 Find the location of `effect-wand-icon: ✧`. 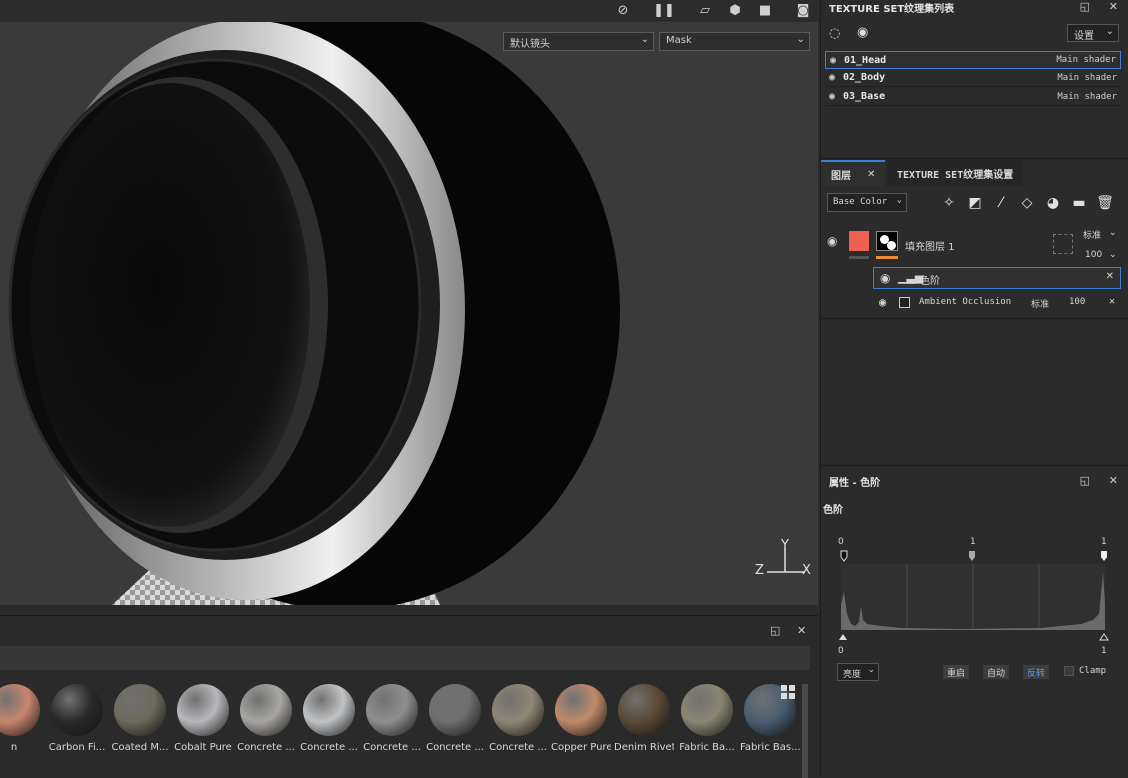

effect-wand-icon: ✧ is located at coordinates (949, 203).